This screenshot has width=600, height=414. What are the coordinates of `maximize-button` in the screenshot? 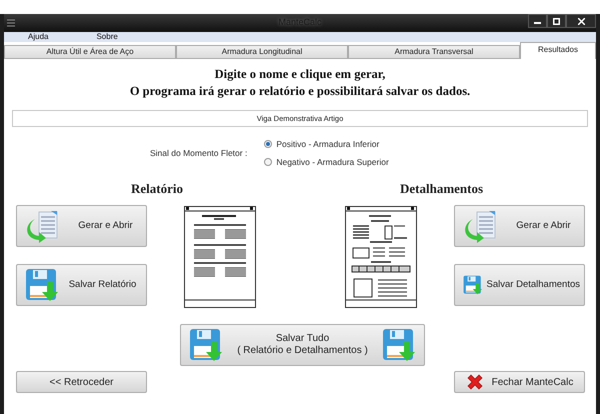 It's located at (556, 21).